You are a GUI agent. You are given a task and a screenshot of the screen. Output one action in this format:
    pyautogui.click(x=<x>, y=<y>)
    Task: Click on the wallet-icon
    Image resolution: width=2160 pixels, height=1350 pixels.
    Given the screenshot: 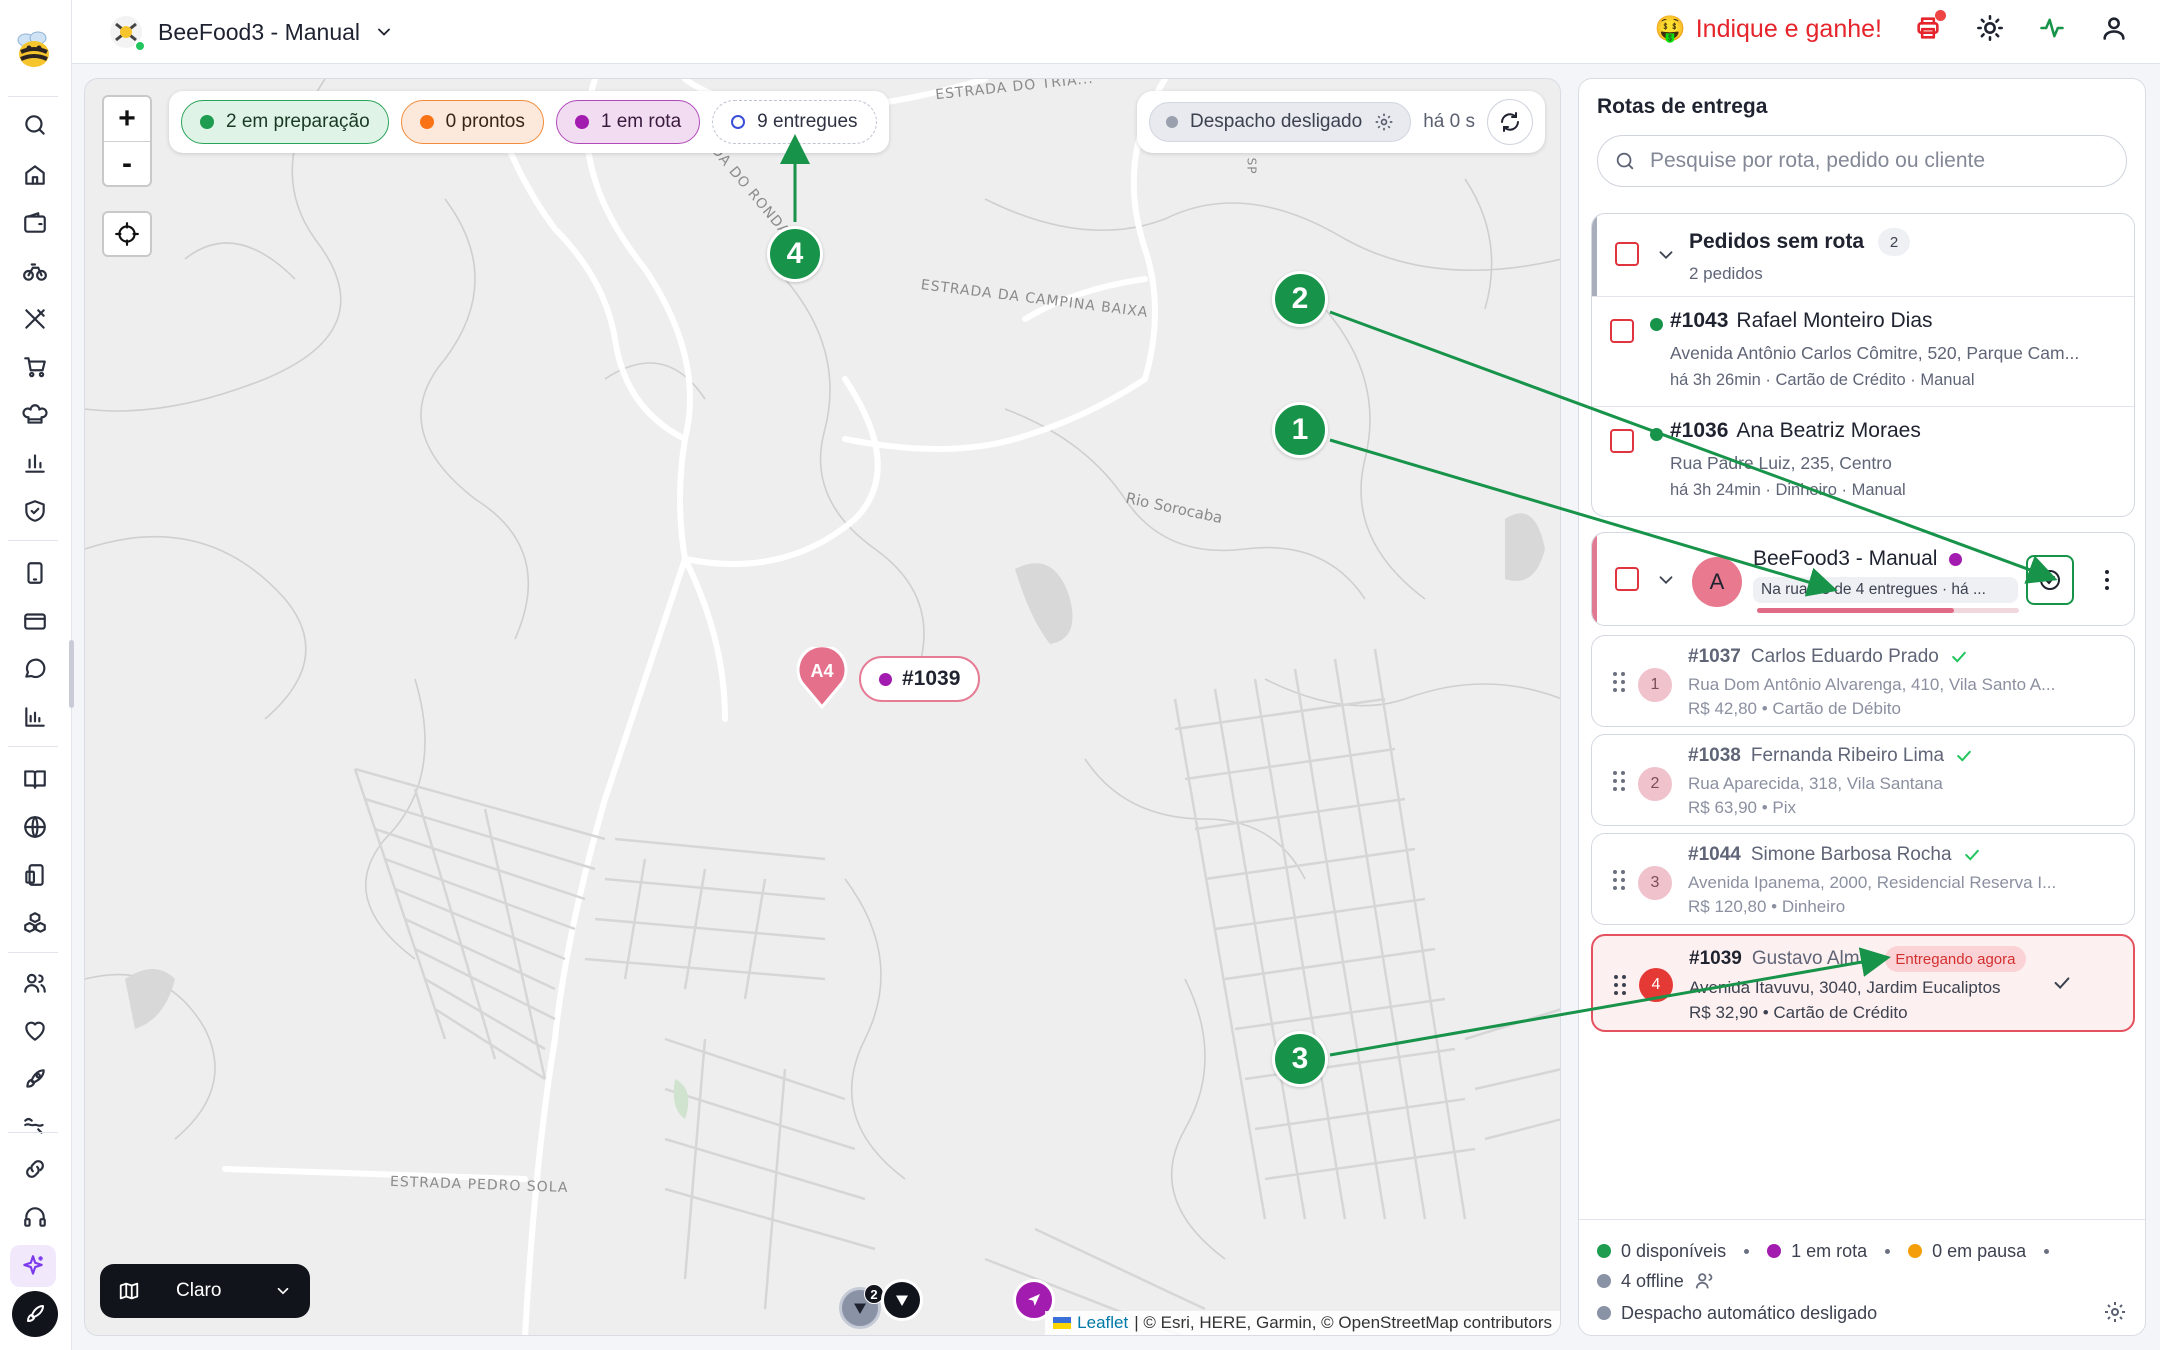 What is the action you would take?
    pyautogui.click(x=35, y=223)
    